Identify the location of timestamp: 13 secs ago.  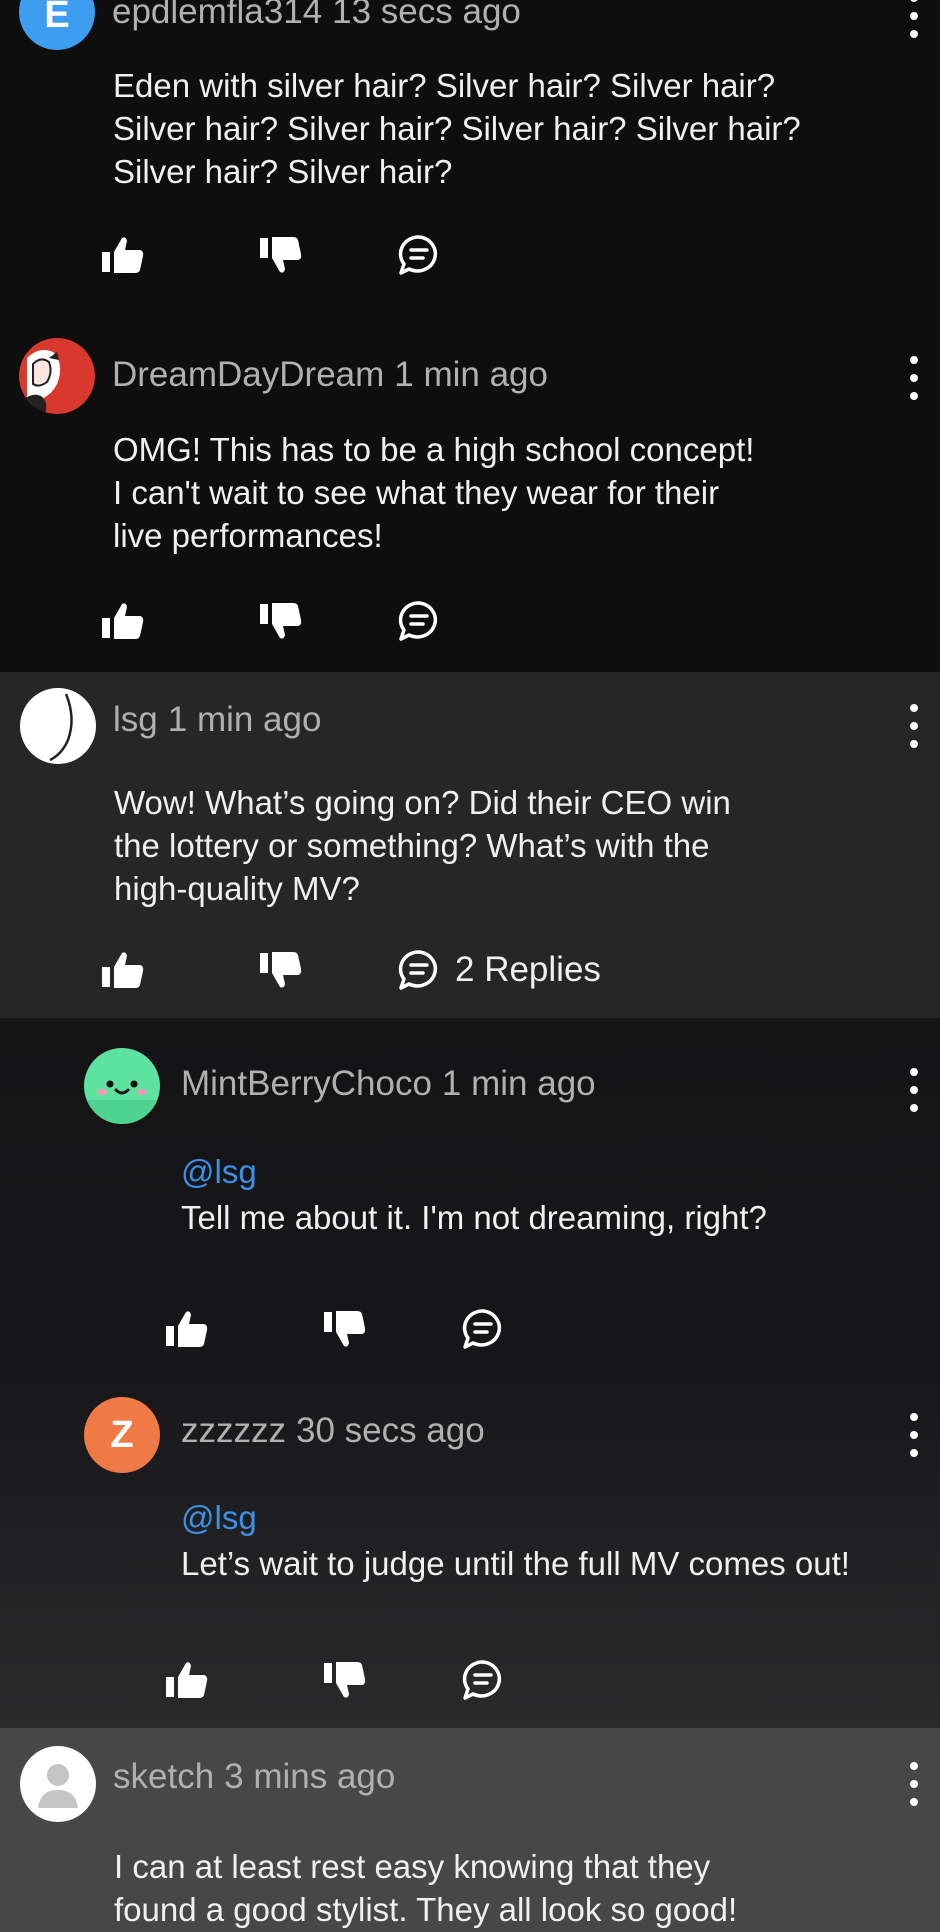
(426, 15).